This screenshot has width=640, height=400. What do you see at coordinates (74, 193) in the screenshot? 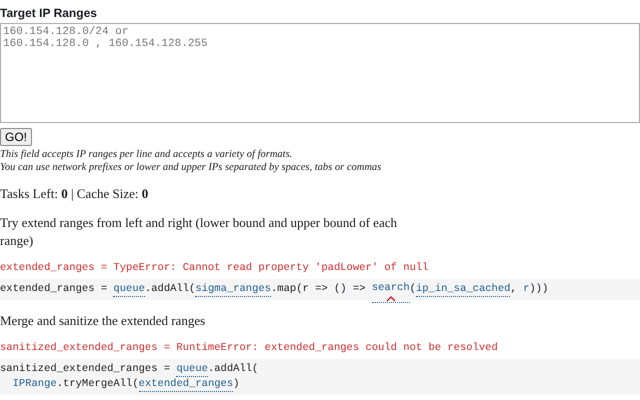
I see `status-text: Tasks Left: 0 | Cache Size: 0` at bounding box center [74, 193].